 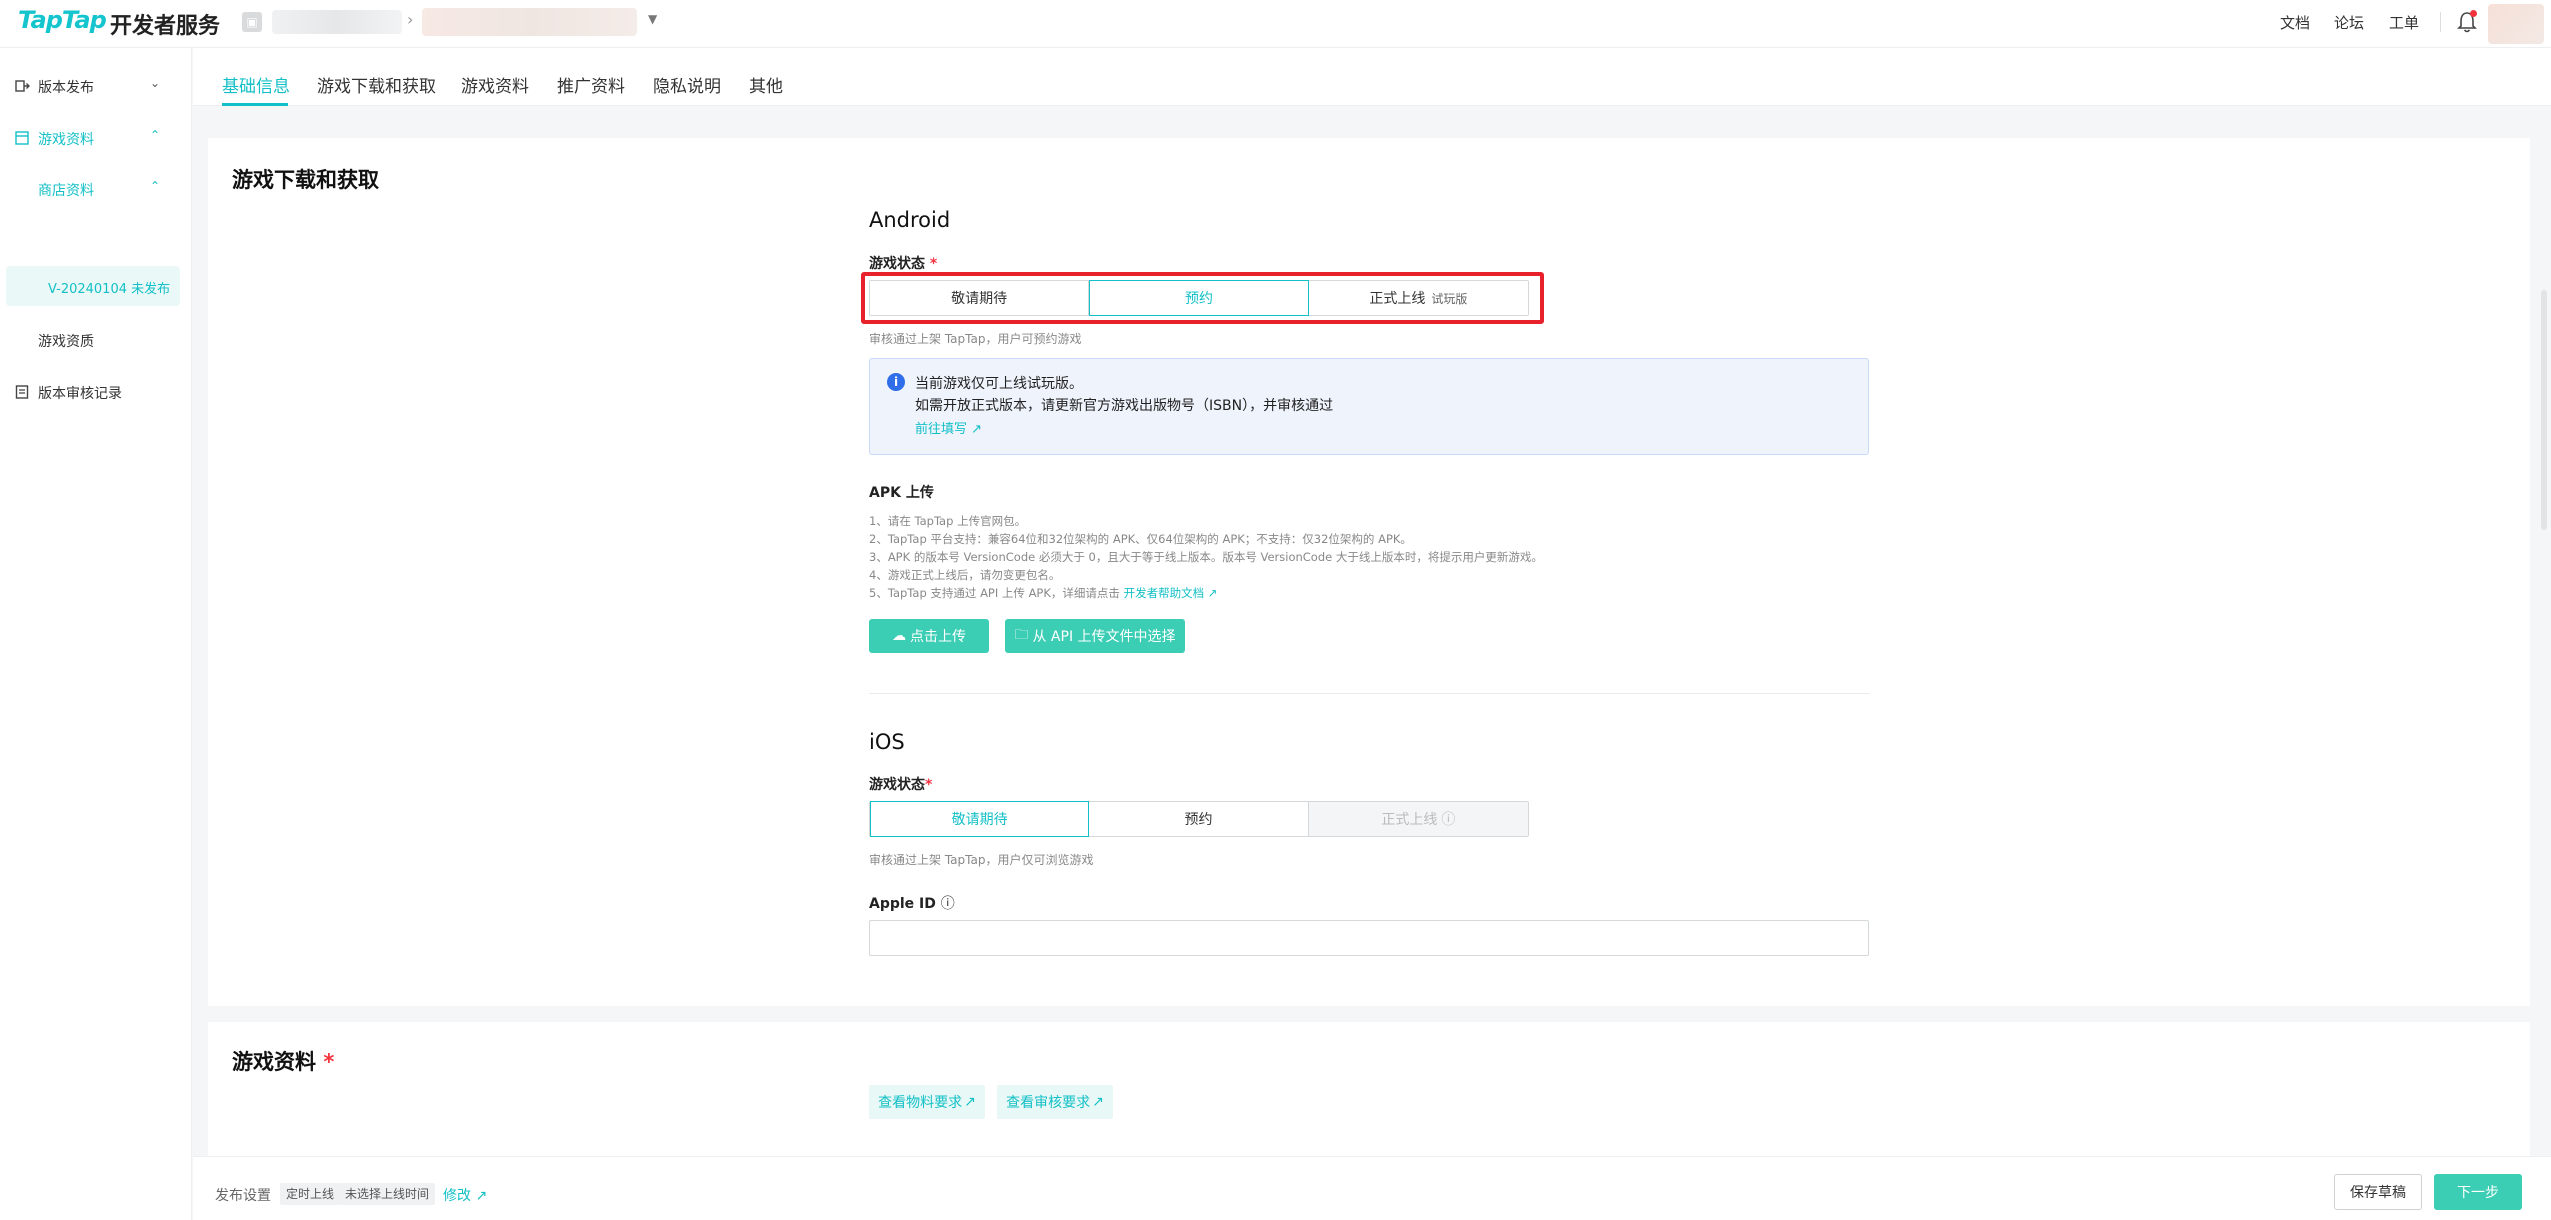 What do you see at coordinates (687, 84) in the screenshot?
I see `tab-privacy: 隐私说明` at bounding box center [687, 84].